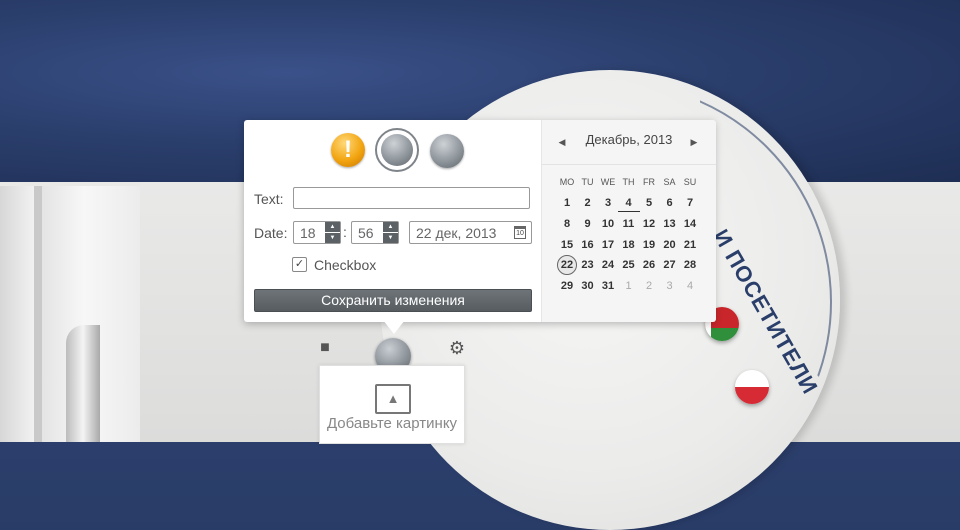 The width and height of the screenshot is (960, 530). I want to click on calendar-day: 19, so click(649, 245).